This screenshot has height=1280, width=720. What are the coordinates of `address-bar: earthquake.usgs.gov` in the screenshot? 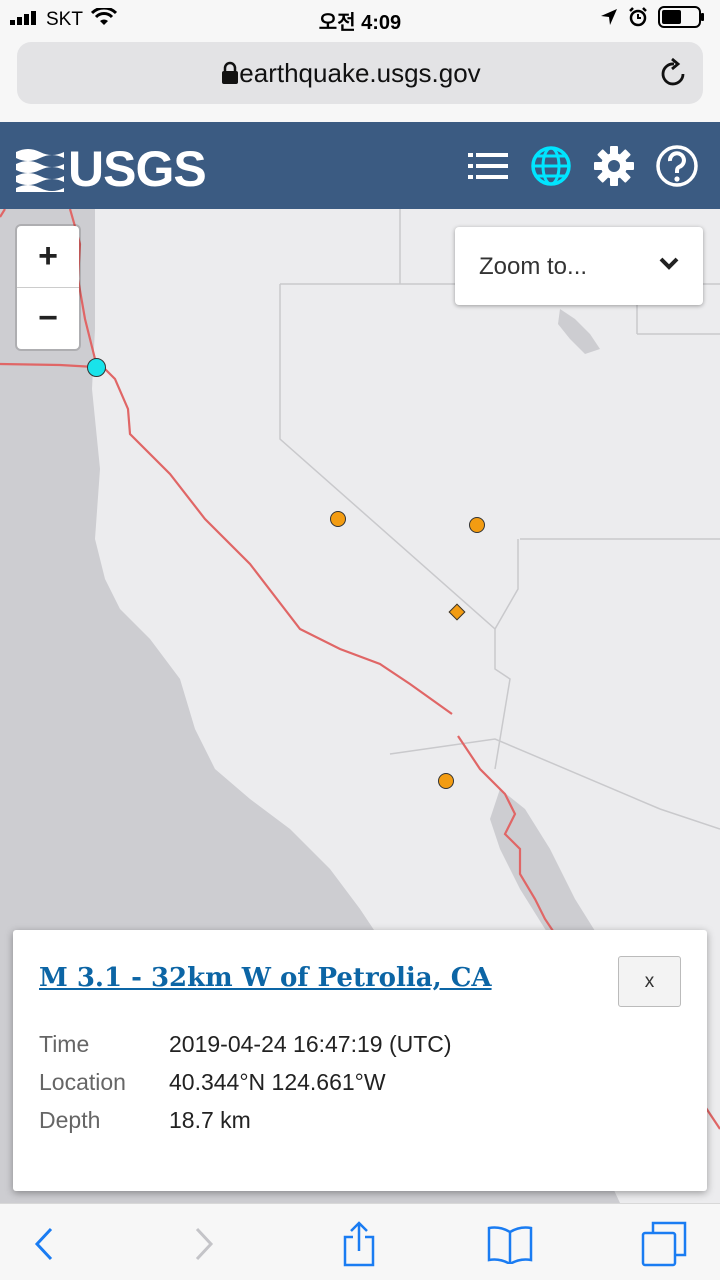 It's located at (360, 73).